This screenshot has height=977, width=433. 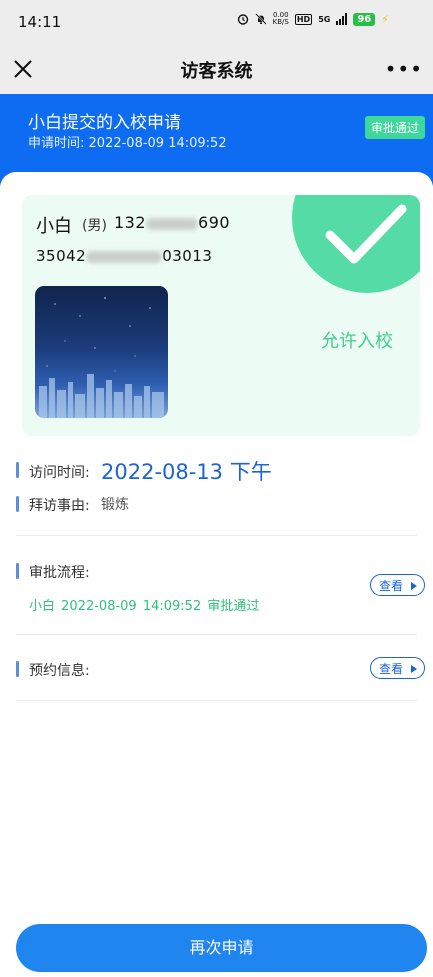 What do you see at coordinates (221, 948) in the screenshot?
I see `reapply-button: 再次申请` at bounding box center [221, 948].